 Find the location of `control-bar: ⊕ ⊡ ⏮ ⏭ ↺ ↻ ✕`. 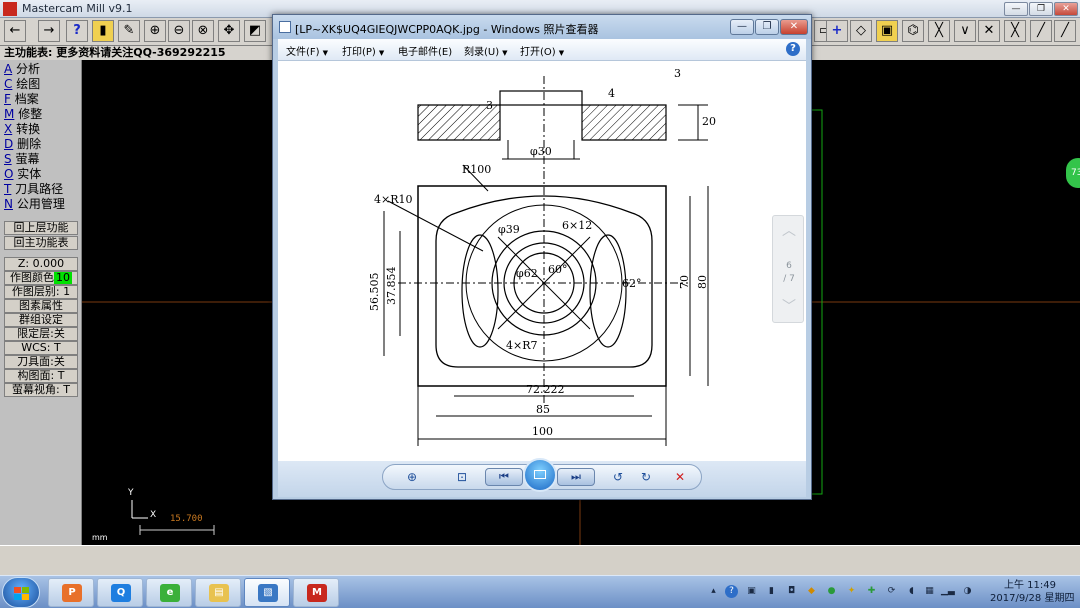

control-bar: ⊕ ⊡ ⏮ ⏭ ↺ ↻ ✕ is located at coordinates (542, 475).